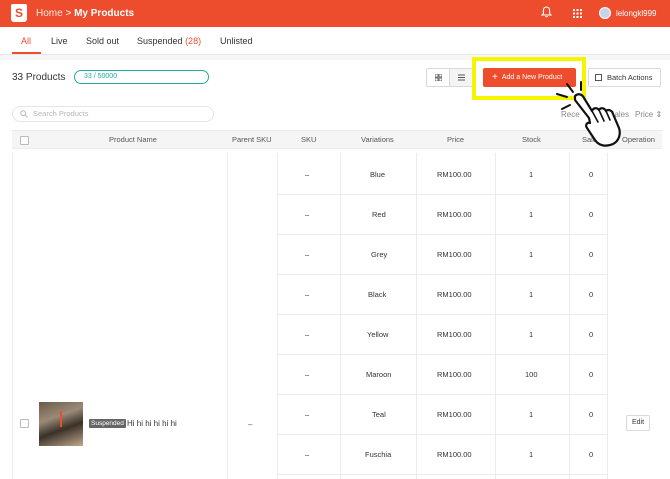  Describe the element at coordinates (648, 114) in the screenshot. I see `sort-price: Price ⇕` at that location.